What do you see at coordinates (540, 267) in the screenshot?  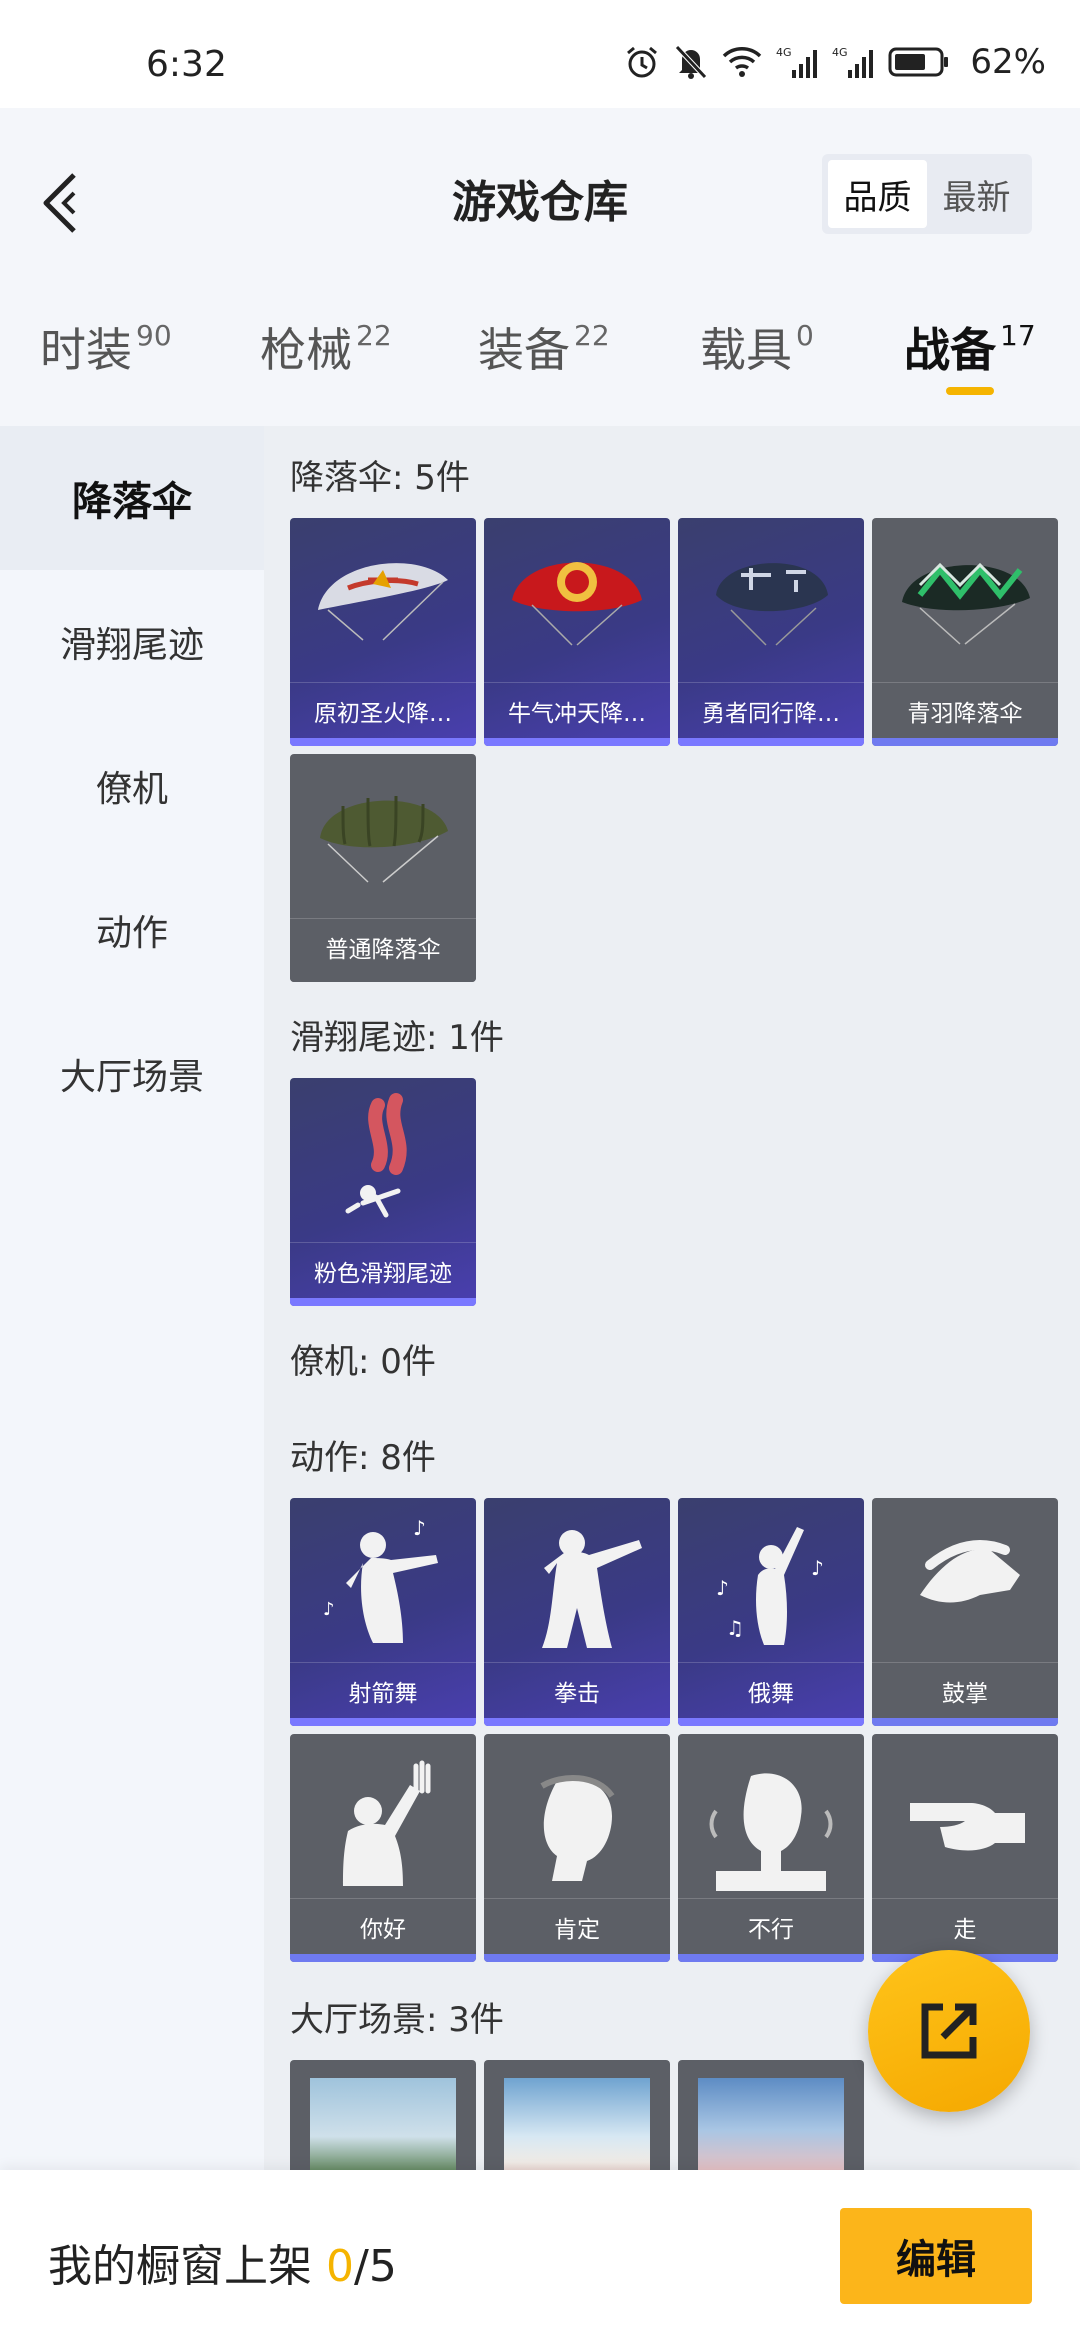 I see `header: 游戏仓库 品质 最新 时装 90 枪械 22 装备 22 载具 0 战备 17` at bounding box center [540, 267].